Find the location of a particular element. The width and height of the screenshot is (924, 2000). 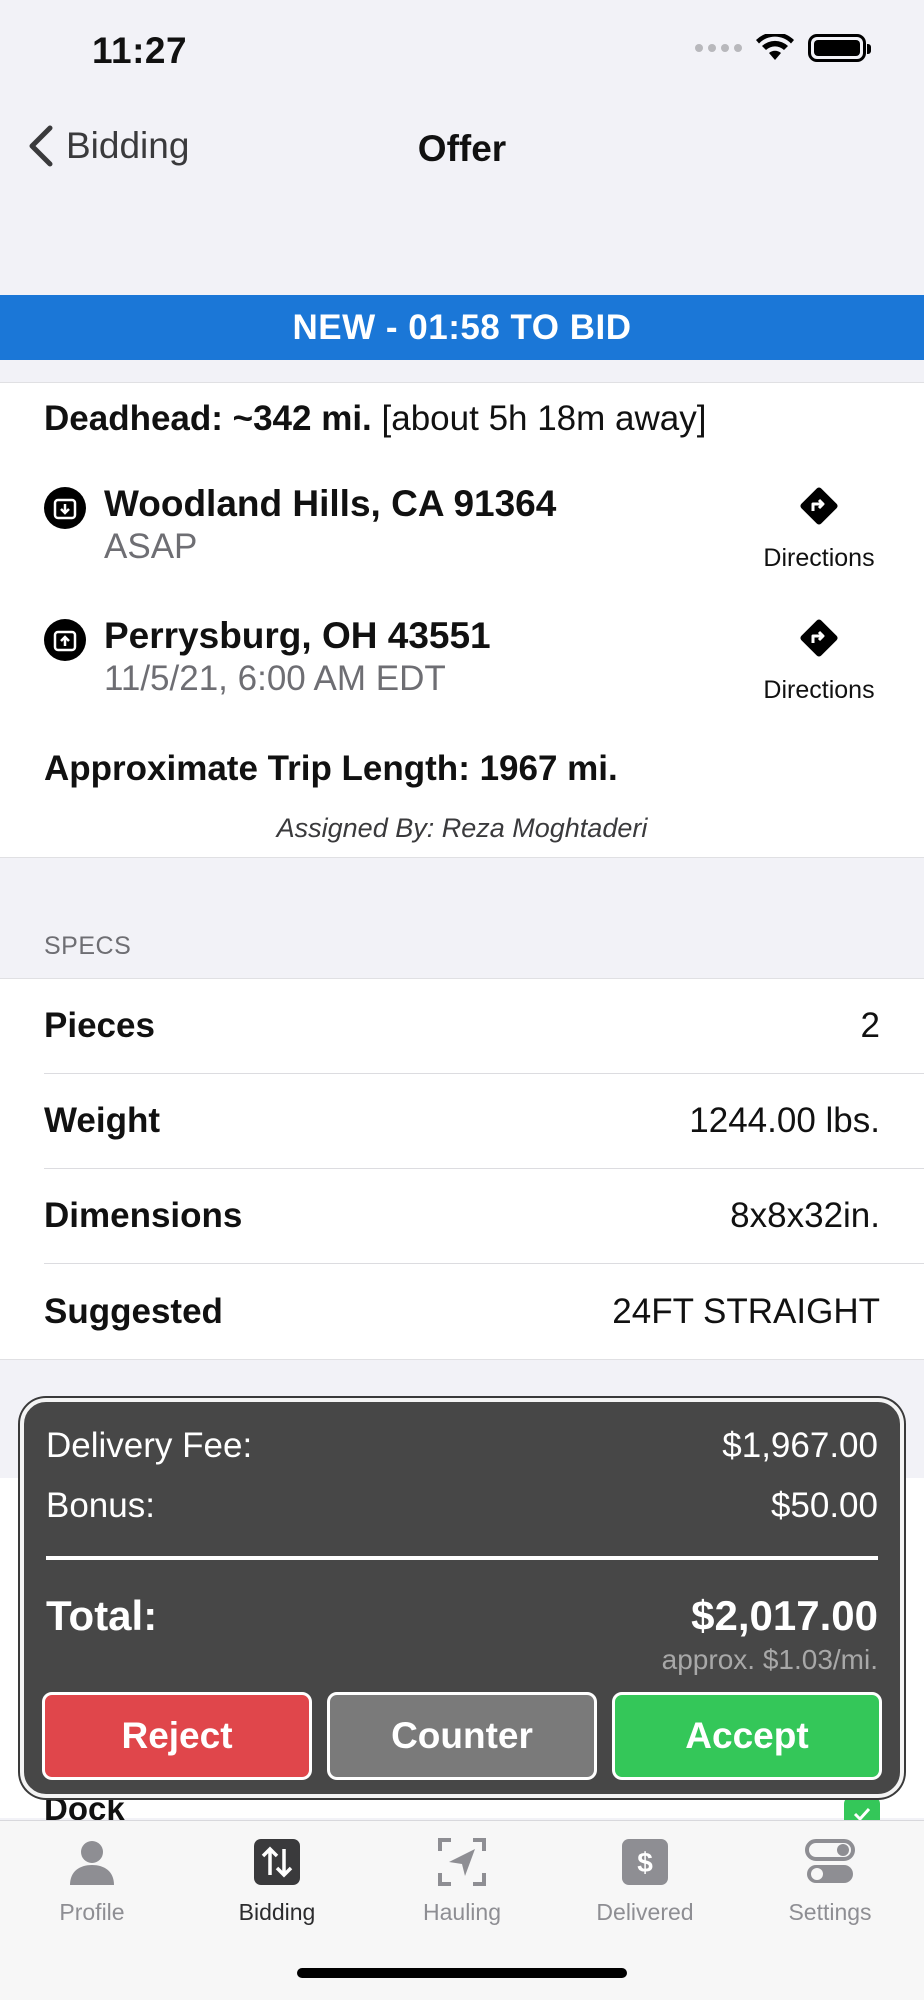

navigation-bar: Bidding Offer is located at coordinates (462, 150).